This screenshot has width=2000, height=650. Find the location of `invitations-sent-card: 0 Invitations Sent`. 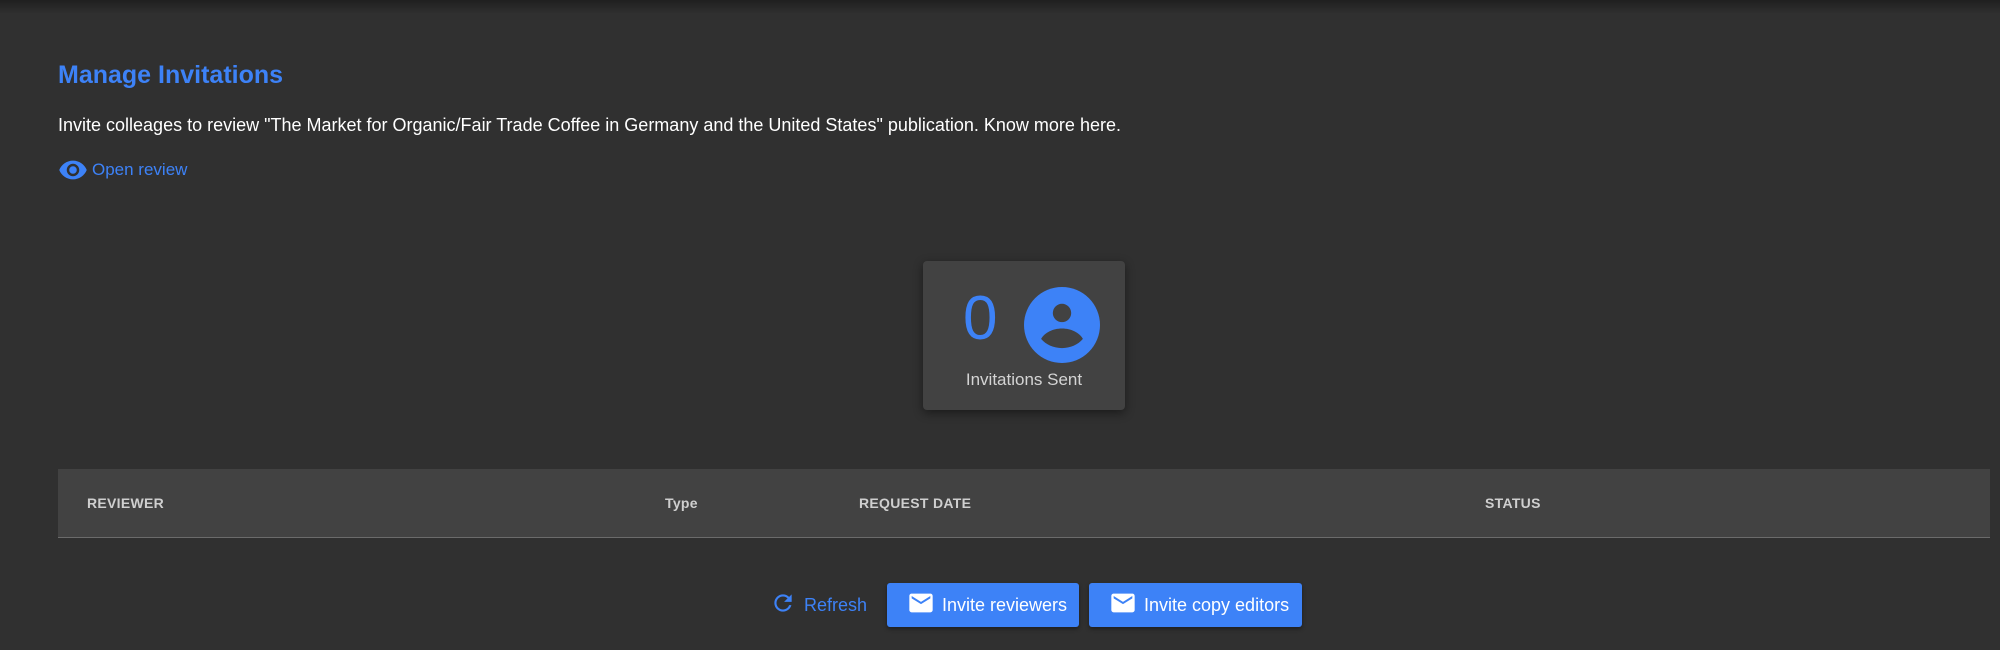

invitations-sent-card: 0 Invitations Sent is located at coordinates (1024, 335).